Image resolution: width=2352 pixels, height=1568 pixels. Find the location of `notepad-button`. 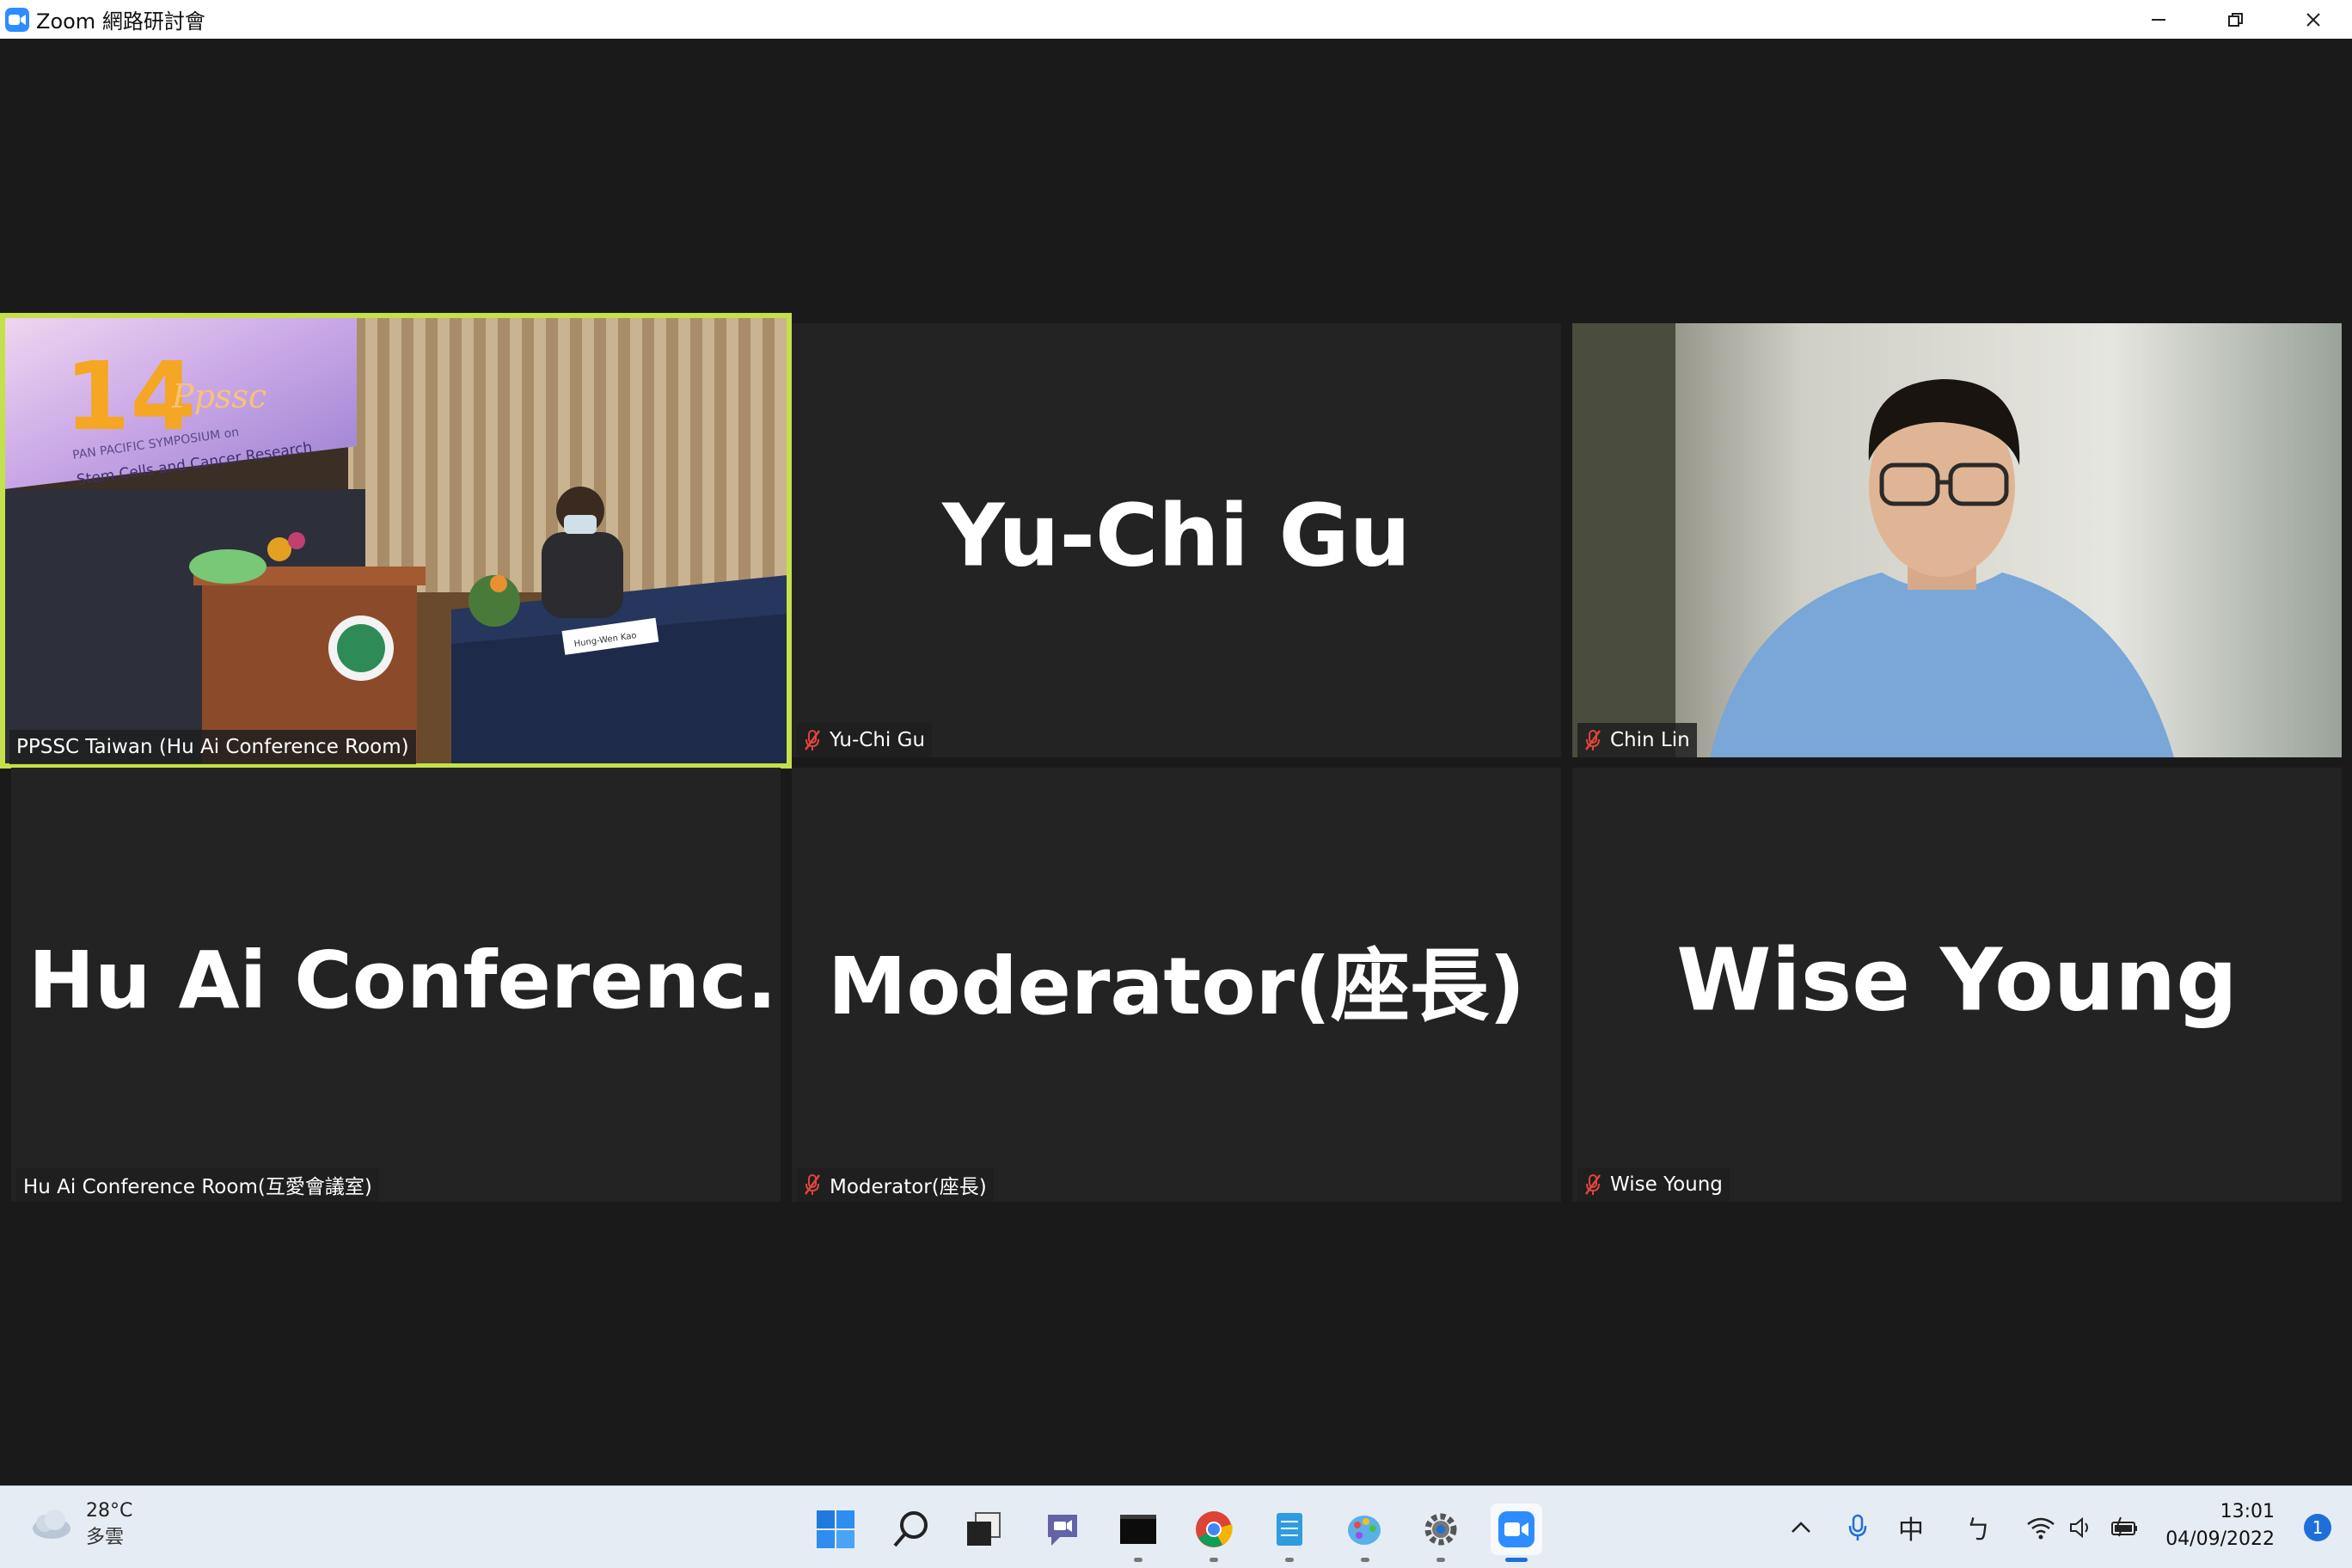

notepad-button is located at coordinates (1289, 1533).